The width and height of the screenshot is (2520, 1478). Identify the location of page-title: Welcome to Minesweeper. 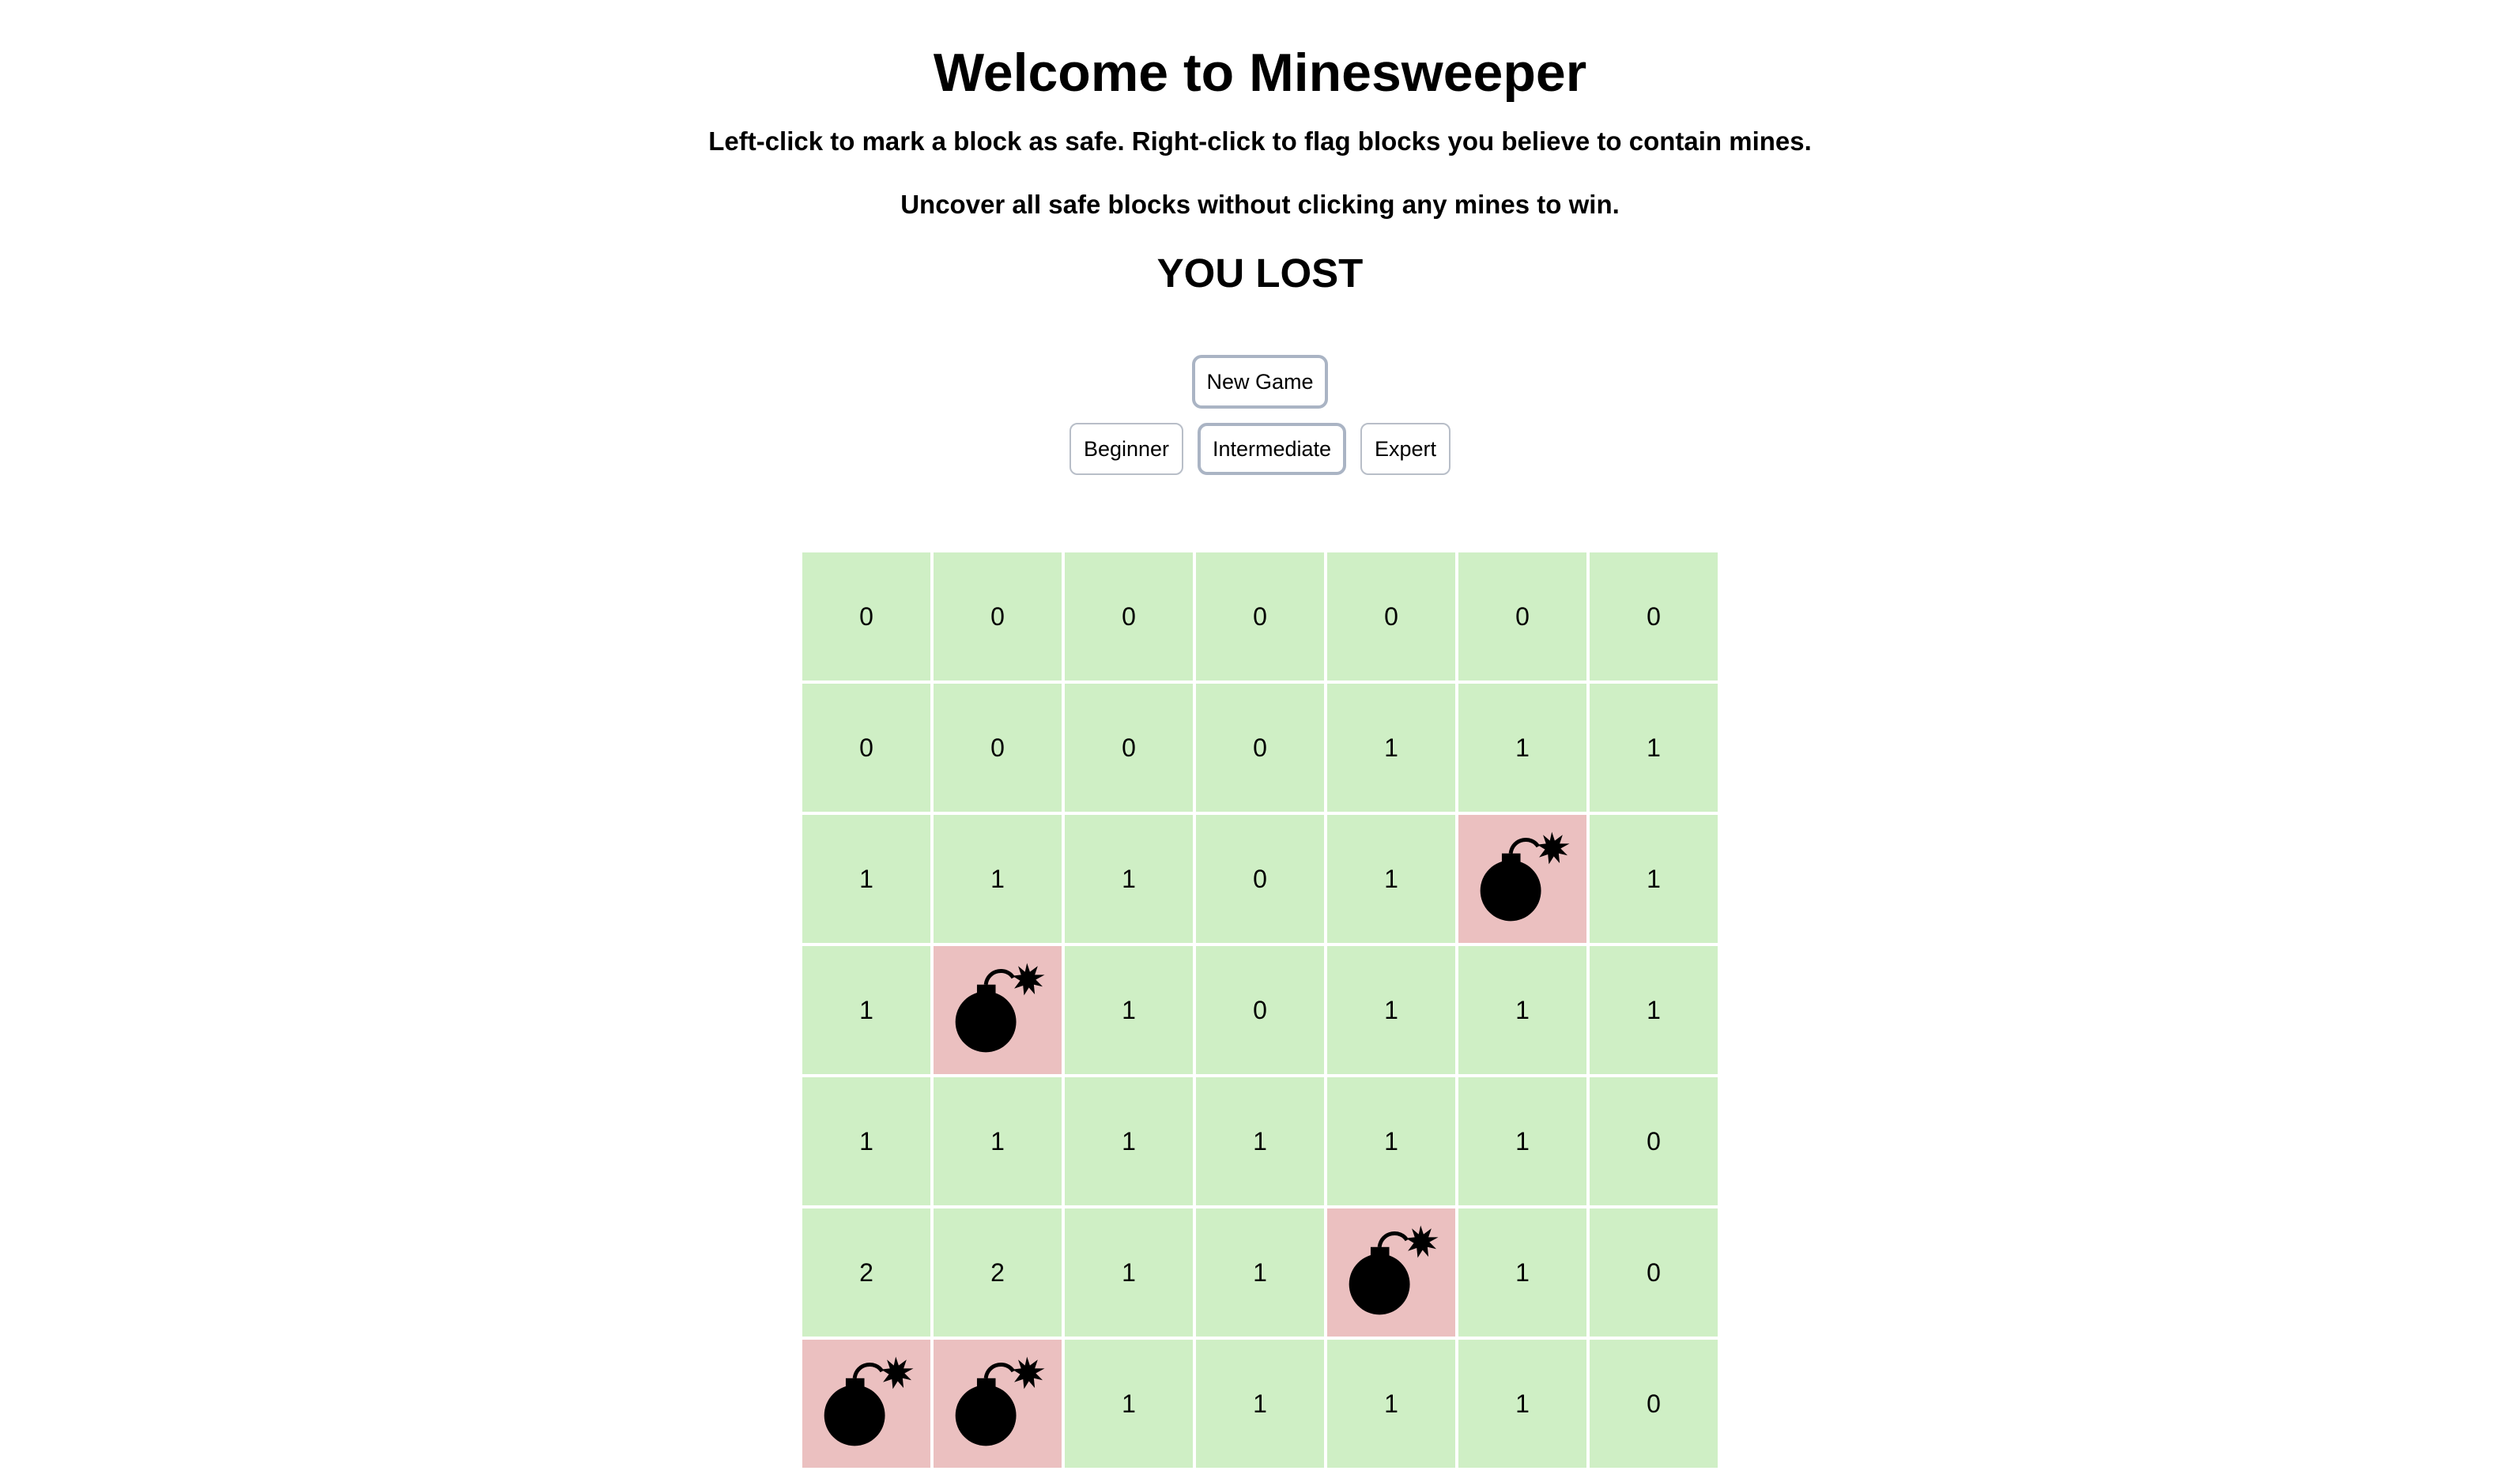
(1260, 73).